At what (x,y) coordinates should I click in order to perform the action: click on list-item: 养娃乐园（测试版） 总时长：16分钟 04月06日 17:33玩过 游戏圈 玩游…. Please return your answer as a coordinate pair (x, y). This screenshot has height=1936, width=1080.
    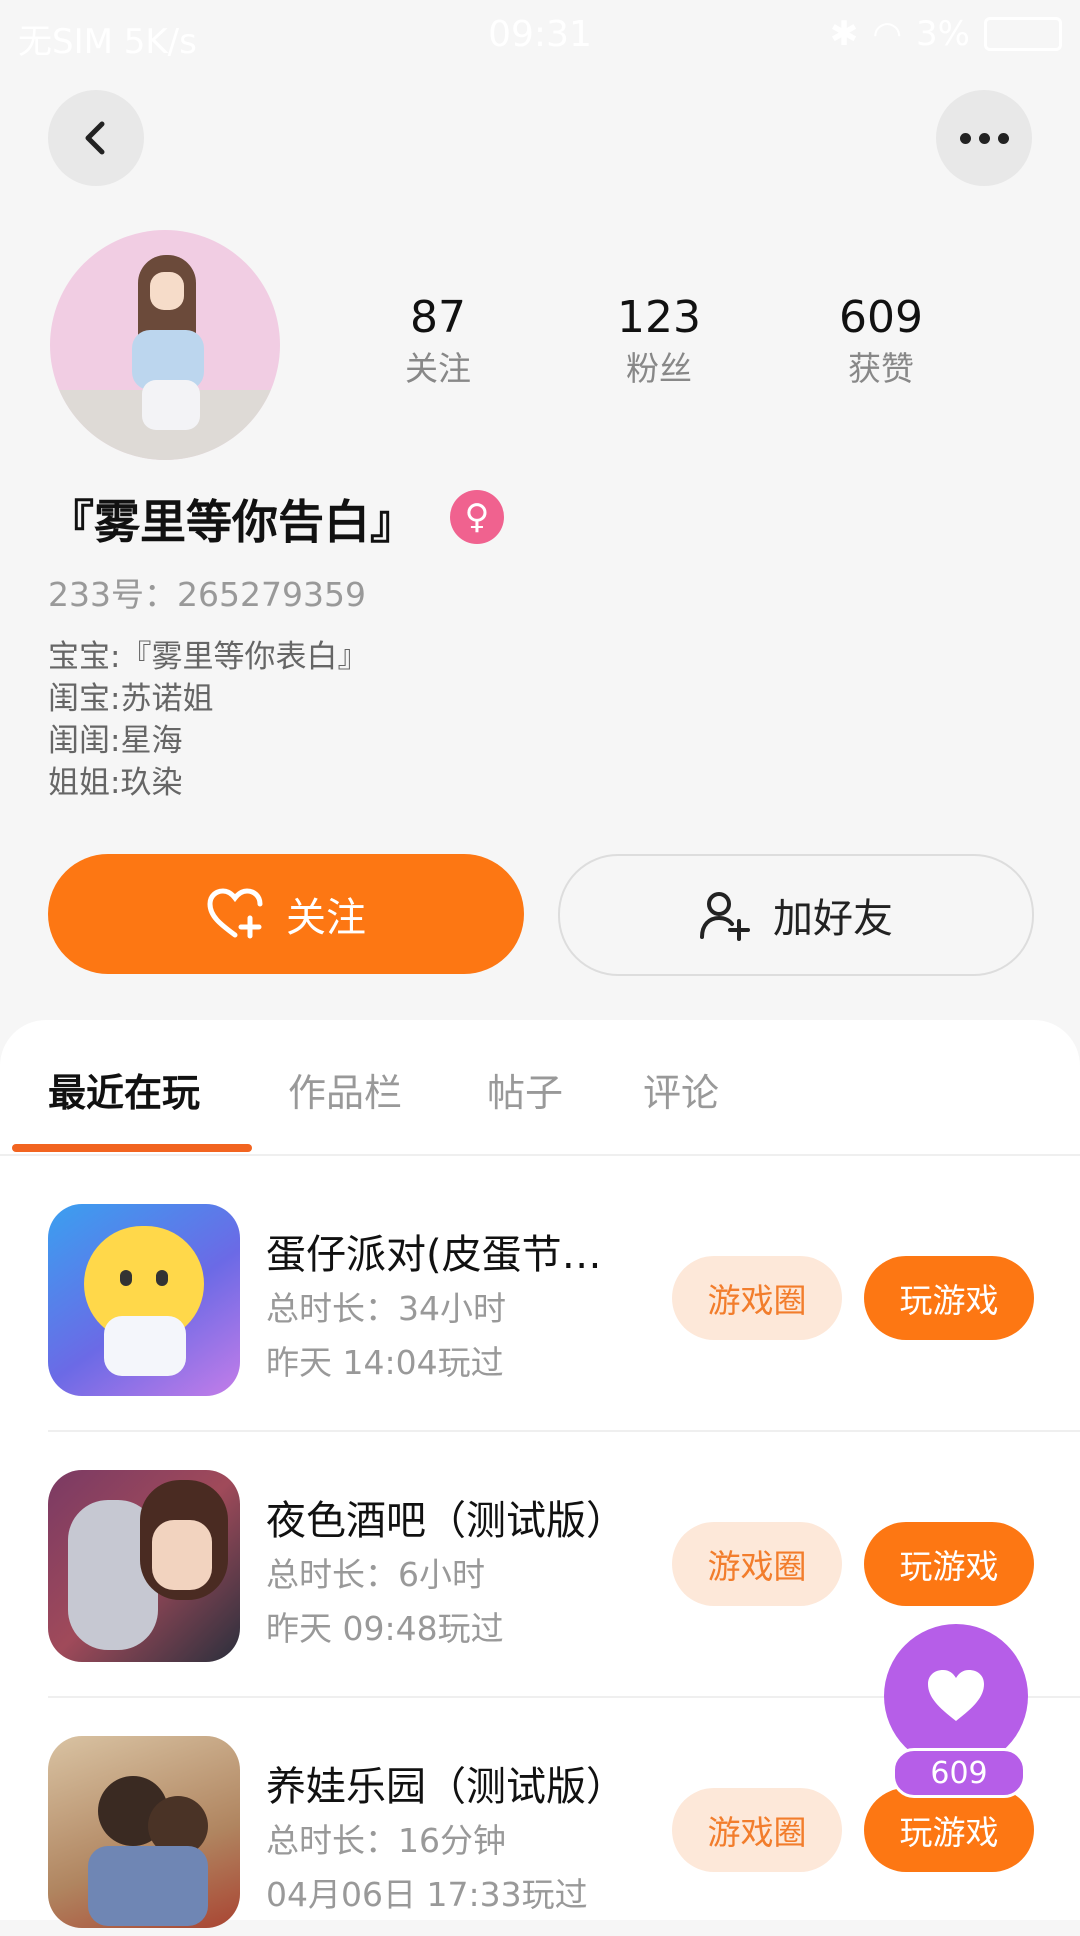
    Looking at the image, I should click on (541, 1836).